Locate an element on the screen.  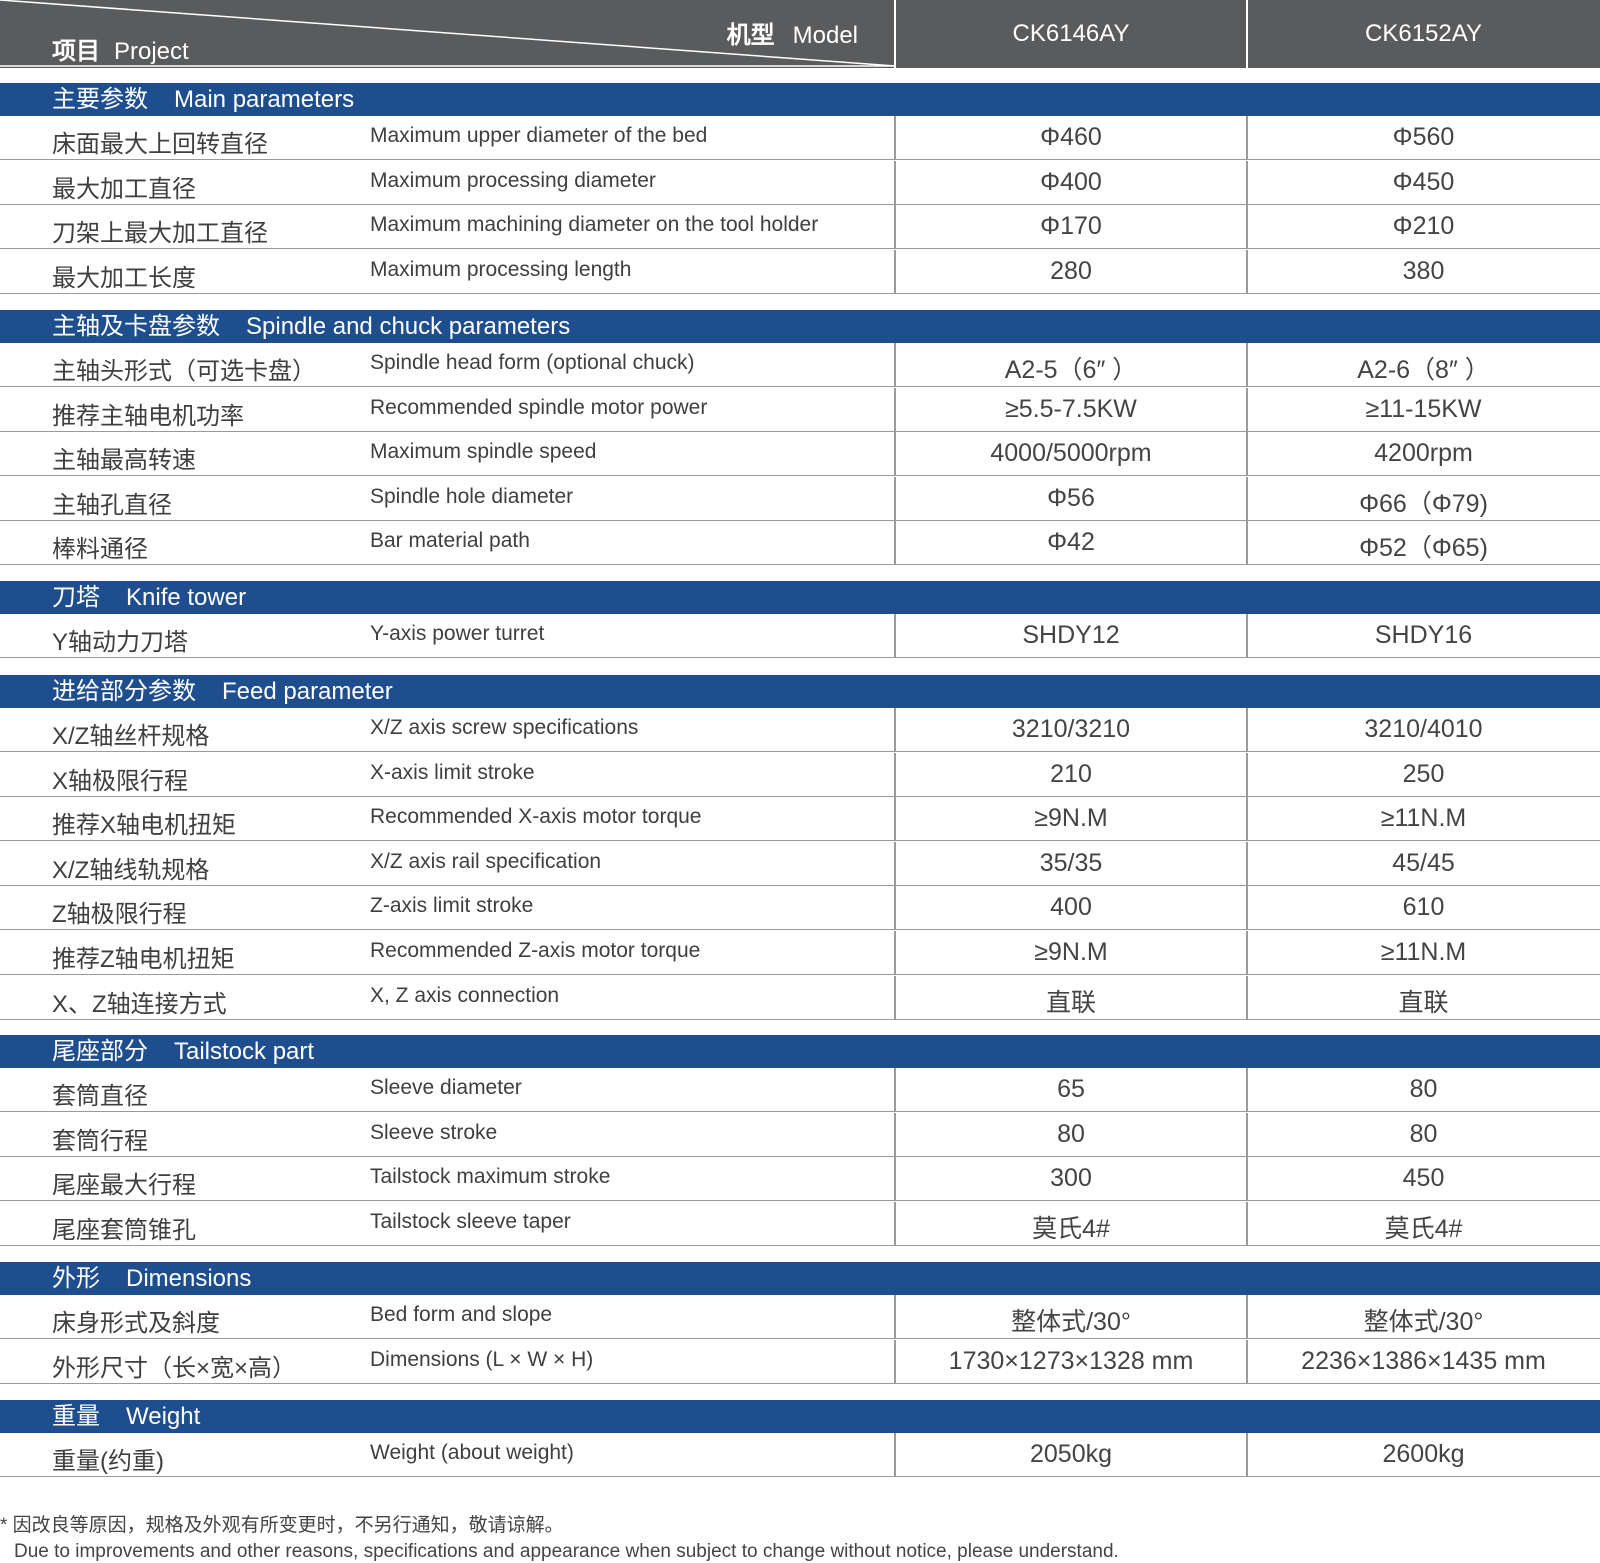
param-name-cn: Y轴动力刀塔 is located at coordinates (120, 642).